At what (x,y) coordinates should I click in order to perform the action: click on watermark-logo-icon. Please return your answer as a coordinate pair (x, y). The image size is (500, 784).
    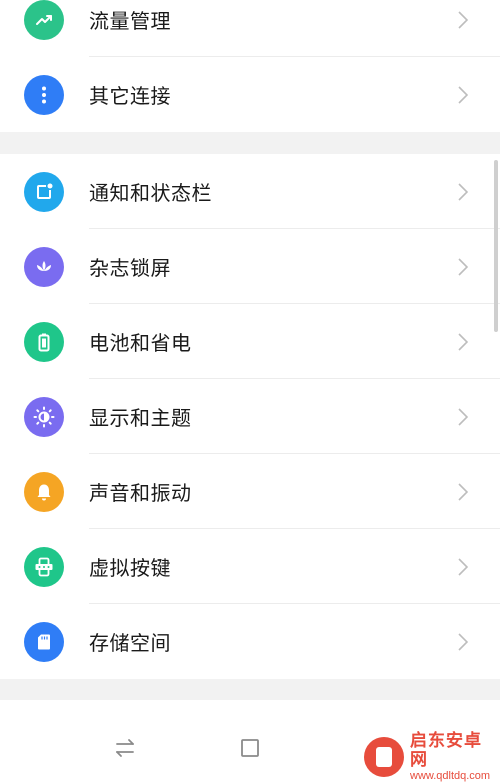
    Looking at the image, I should click on (384, 757).